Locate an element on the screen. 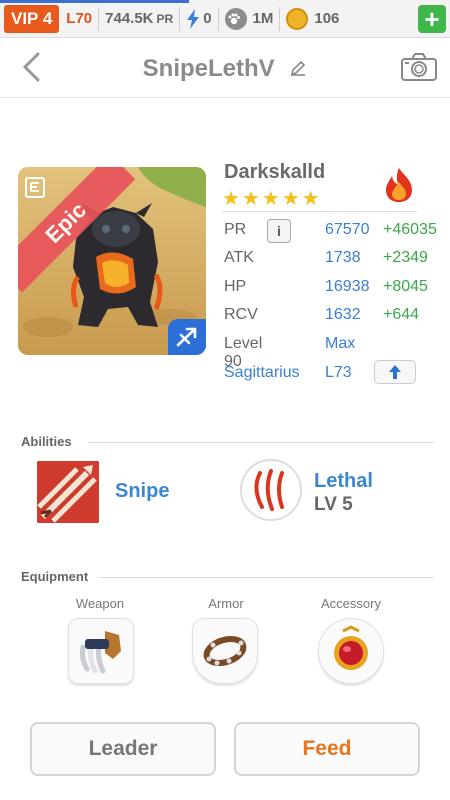 The width and height of the screenshot is (450, 800). pr-unit: PR is located at coordinates (165, 19).